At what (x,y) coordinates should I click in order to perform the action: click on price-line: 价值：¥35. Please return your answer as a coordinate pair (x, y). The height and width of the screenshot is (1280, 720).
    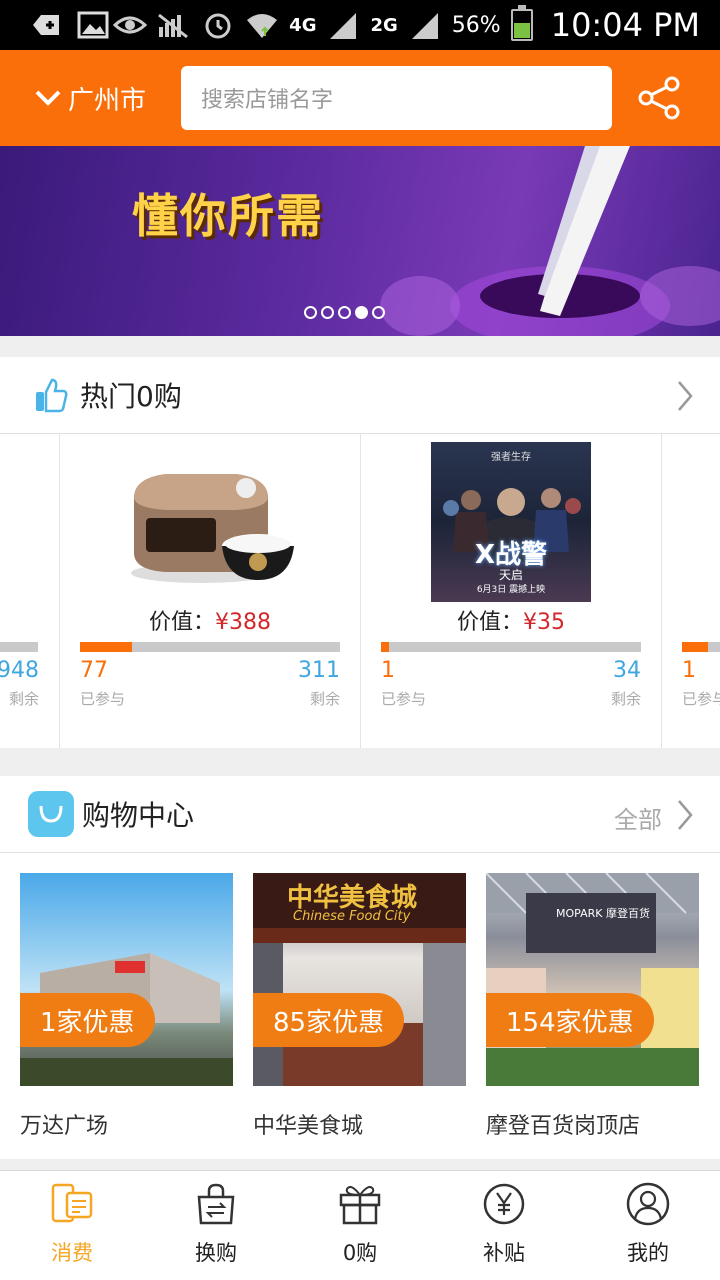
    Looking at the image, I should click on (511, 620).